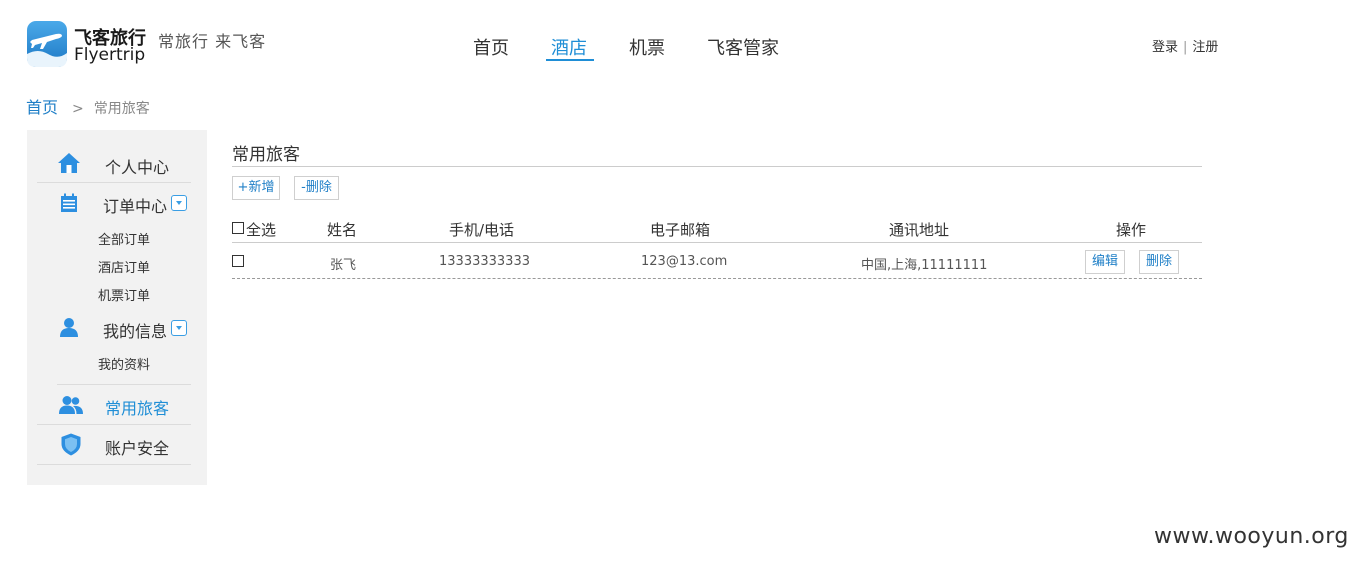 Image resolution: width=1359 pixels, height=567 pixels. Describe the element at coordinates (1165, 47) in the screenshot. I see `login-link: 登录` at that location.